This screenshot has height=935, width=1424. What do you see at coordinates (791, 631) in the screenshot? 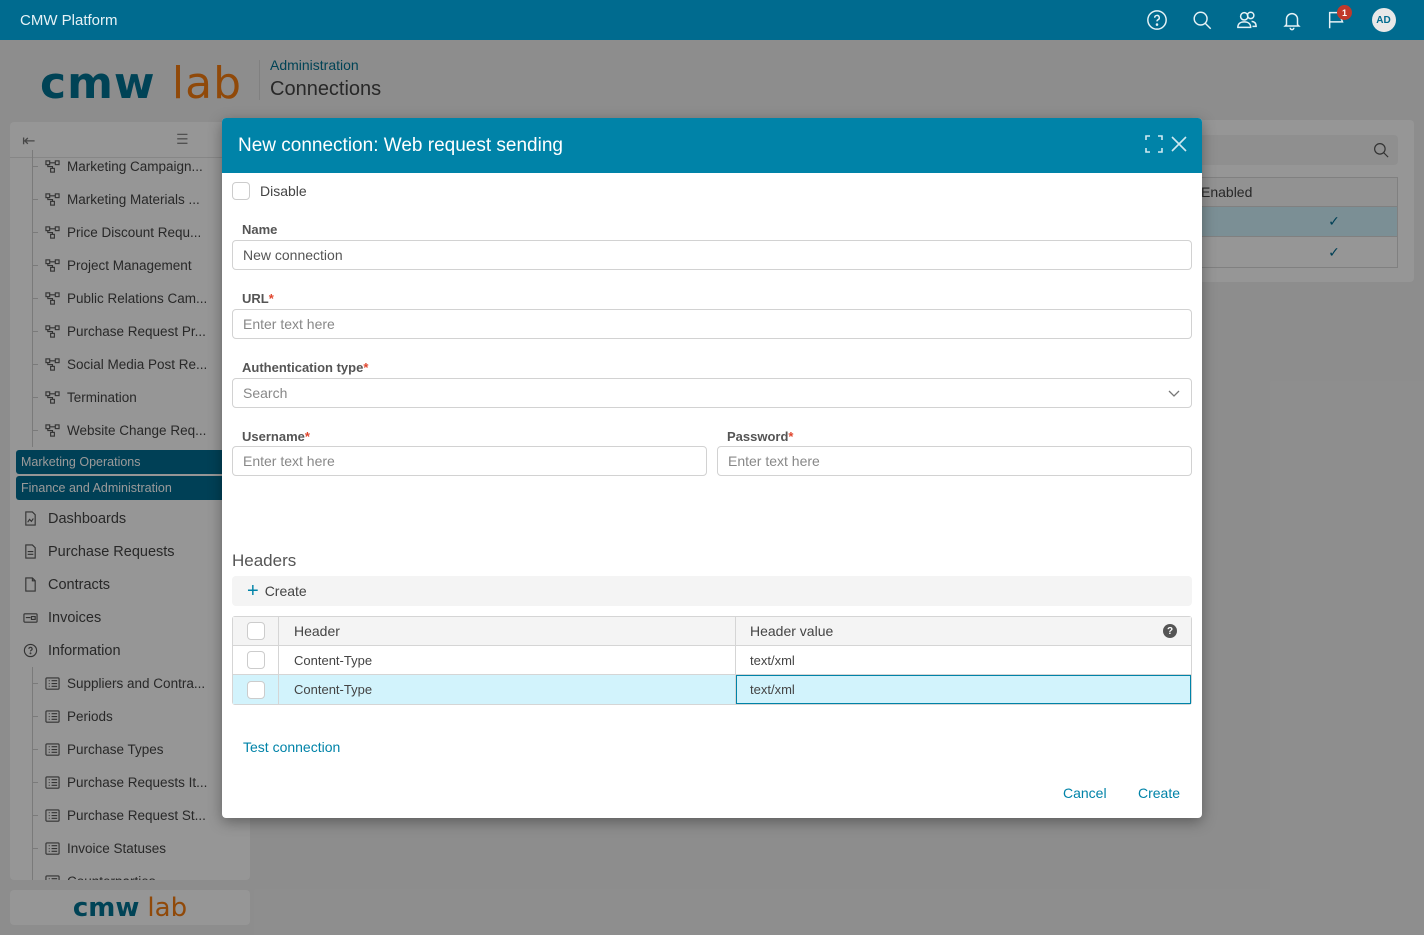
I see `column-header-header-value: Header value` at bounding box center [791, 631].